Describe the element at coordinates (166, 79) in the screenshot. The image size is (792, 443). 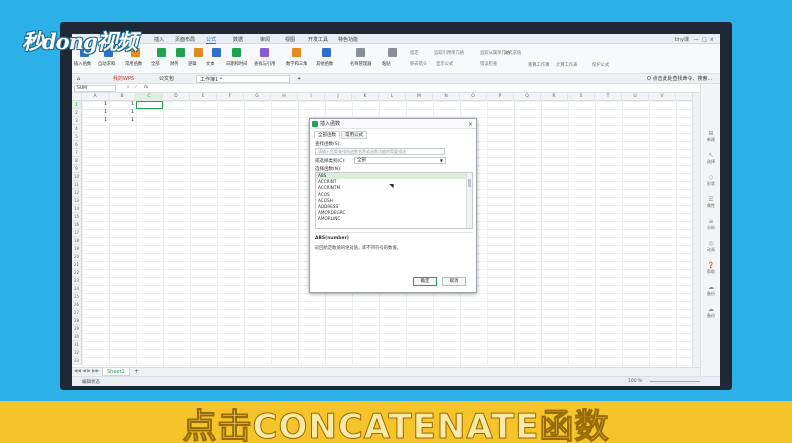
I see `doc-tab-briefcase: 公文包` at that location.